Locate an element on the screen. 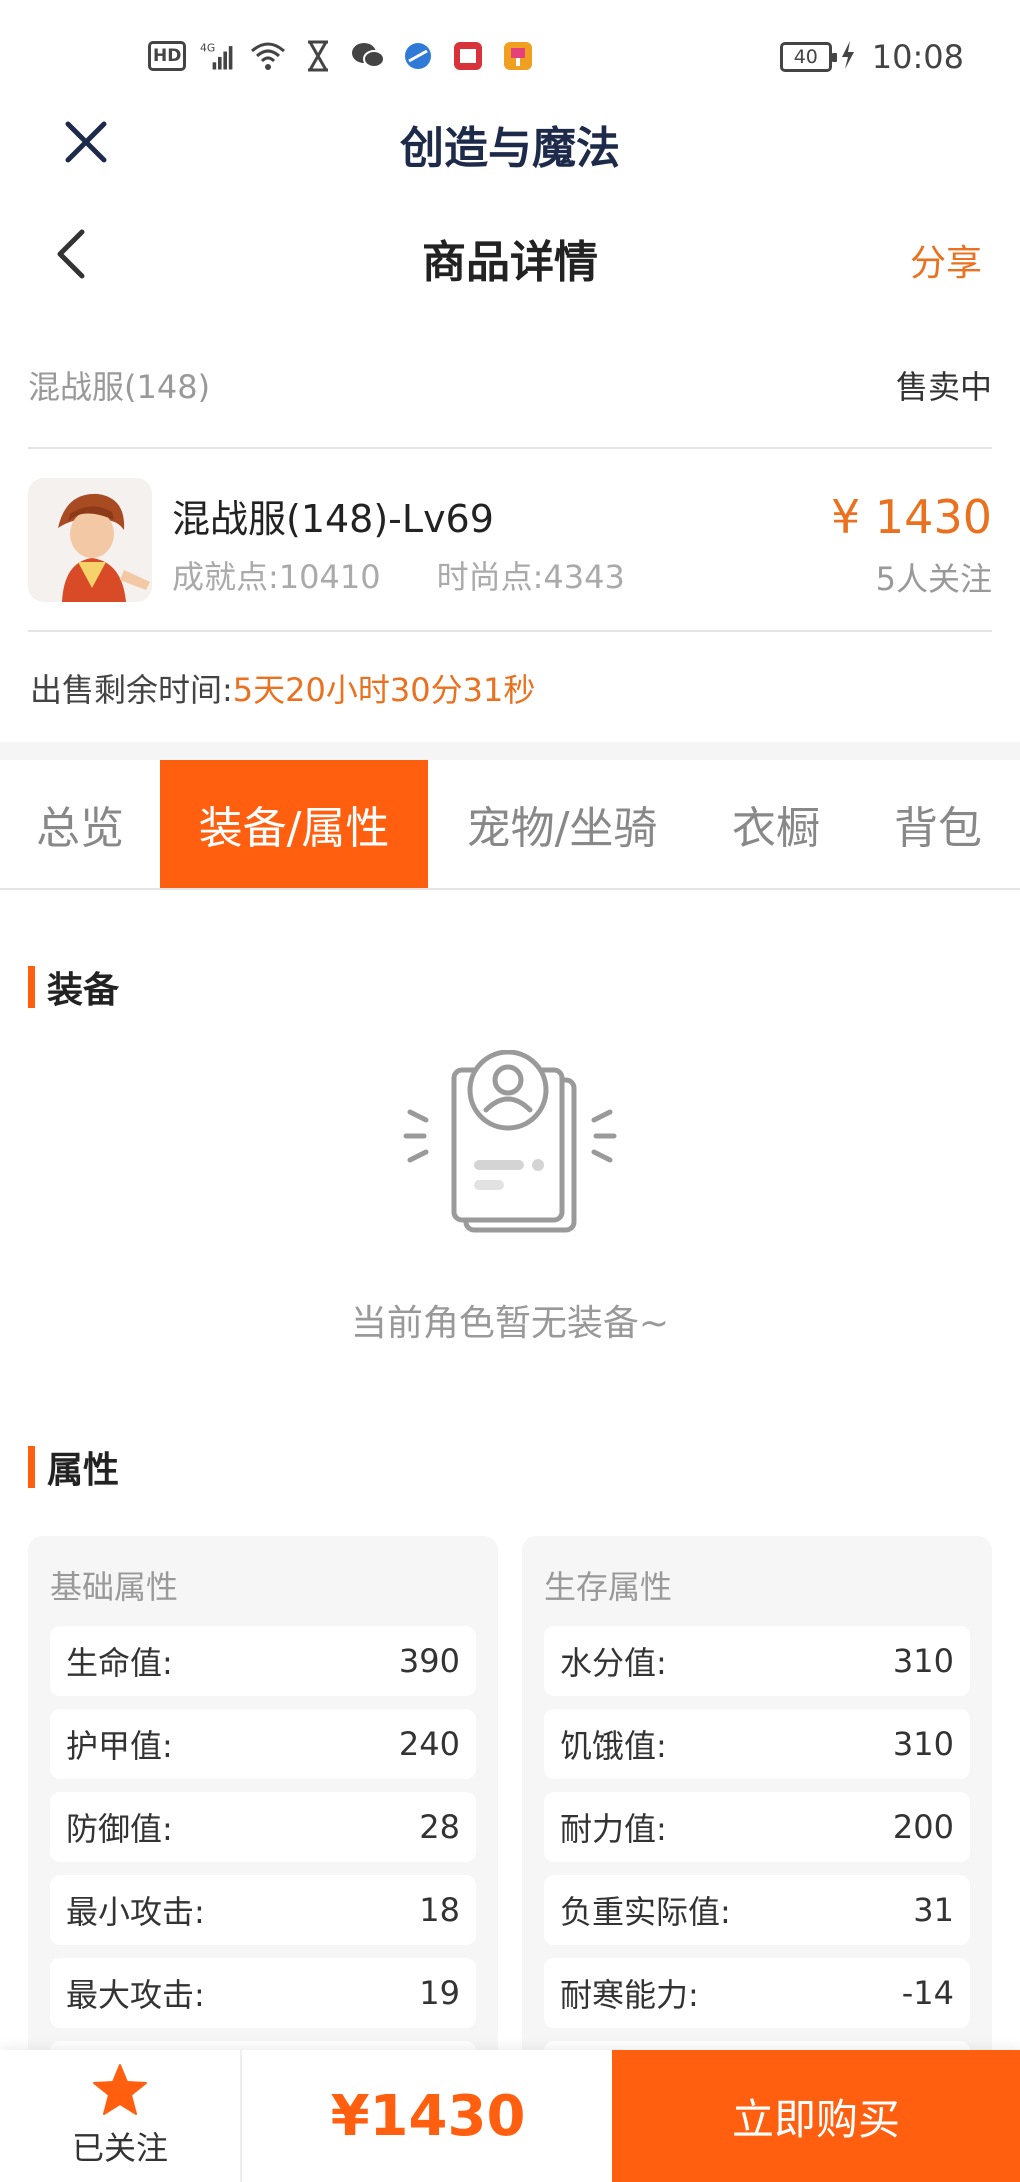  attribute-value: 28 is located at coordinates (439, 1827).